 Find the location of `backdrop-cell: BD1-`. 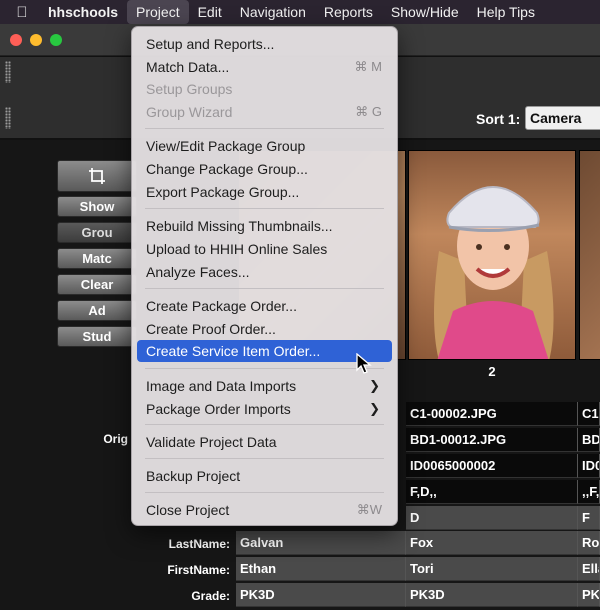

backdrop-cell: BD1- is located at coordinates (589, 440).